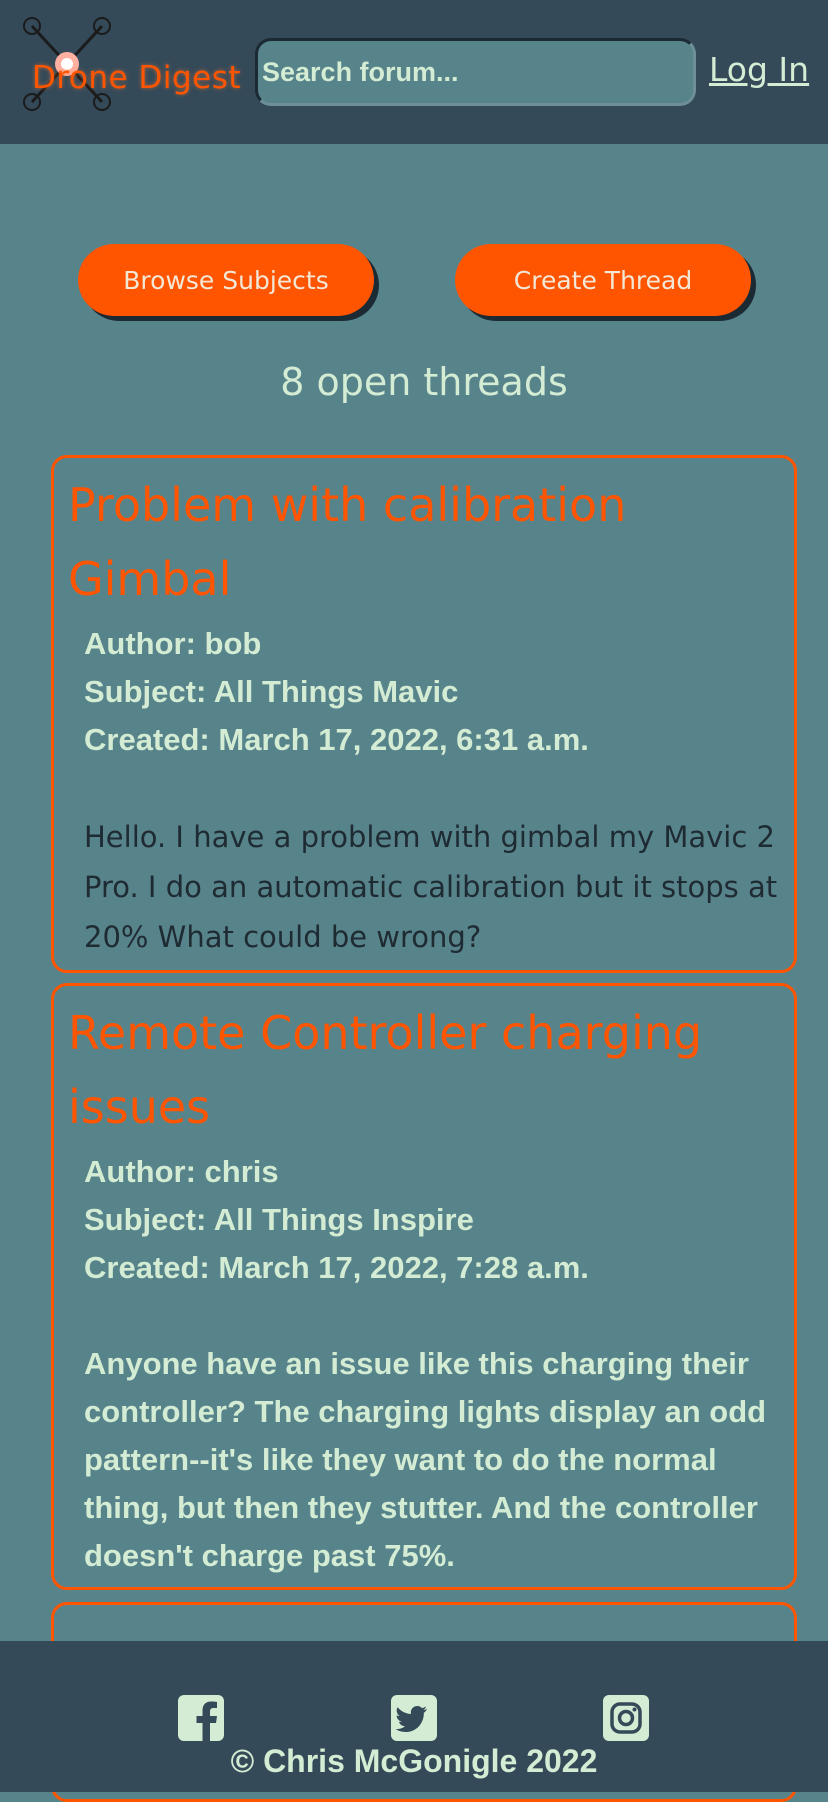 This screenshot has height=1802, width=828. What do you see at coordinates (279, 1219) in the screenshot?
I see `thread-subject: Subject: All Things Inspire` at bounding box center [279, 1219].